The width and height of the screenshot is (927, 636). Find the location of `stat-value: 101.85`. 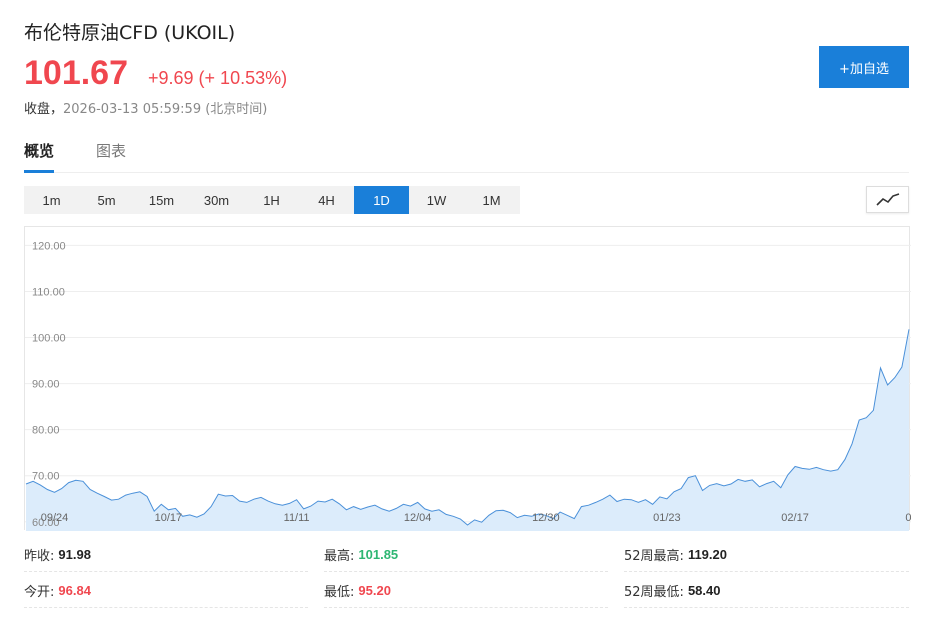

stat-value: 101.85 is located at coordinates (378, 554).